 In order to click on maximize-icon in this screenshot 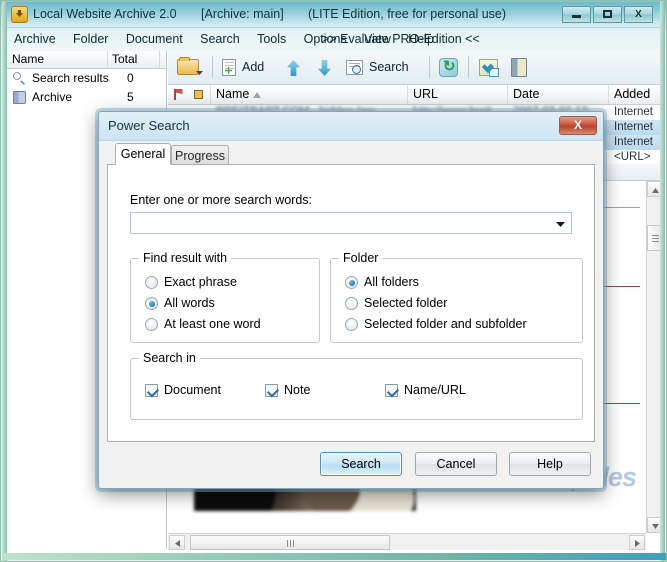, I will do `click(607, 14)`.